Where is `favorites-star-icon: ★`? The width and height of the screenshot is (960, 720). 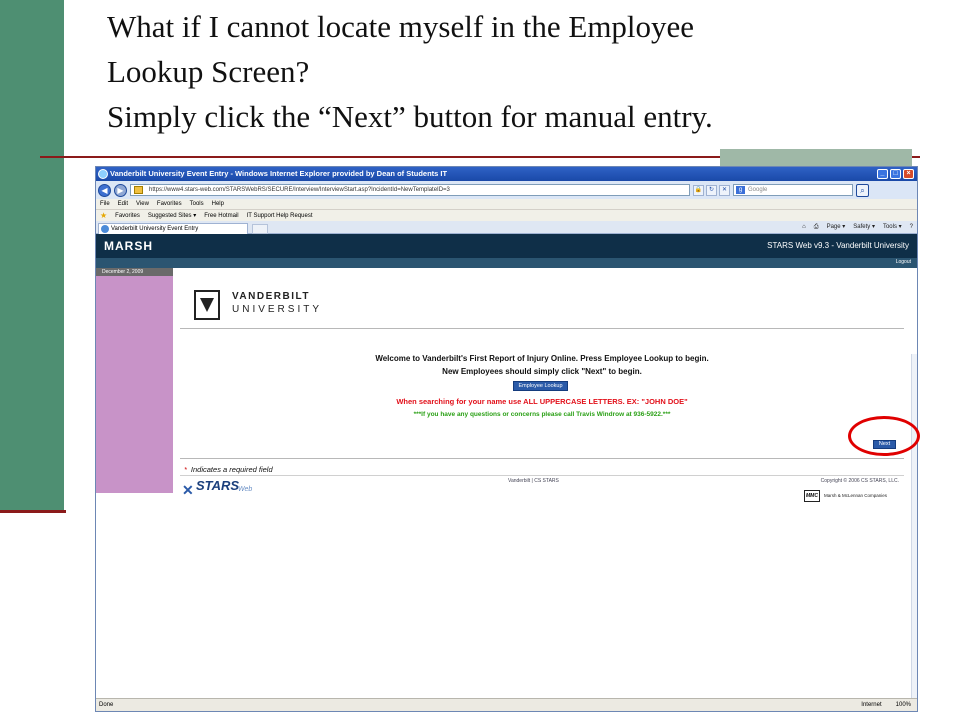
favorites-star-icon: ★ is located at coordinates (104, 215).